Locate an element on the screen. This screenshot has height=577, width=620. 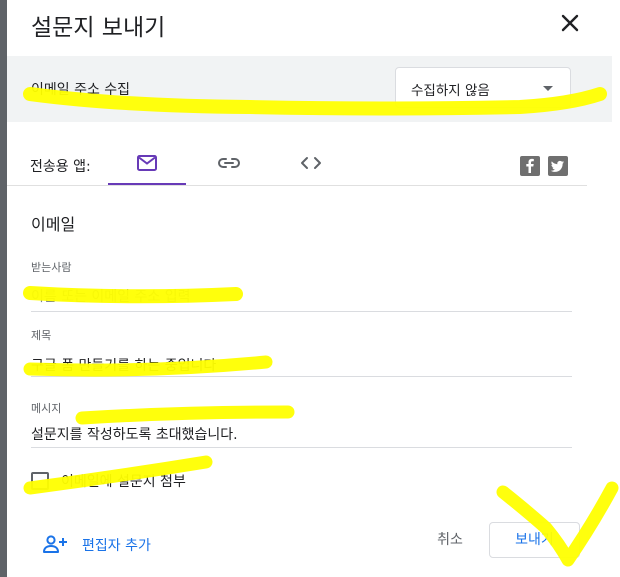
message-input: 설문지를 작성하도록 초대했습니다. is located at coordinates (134, 434).